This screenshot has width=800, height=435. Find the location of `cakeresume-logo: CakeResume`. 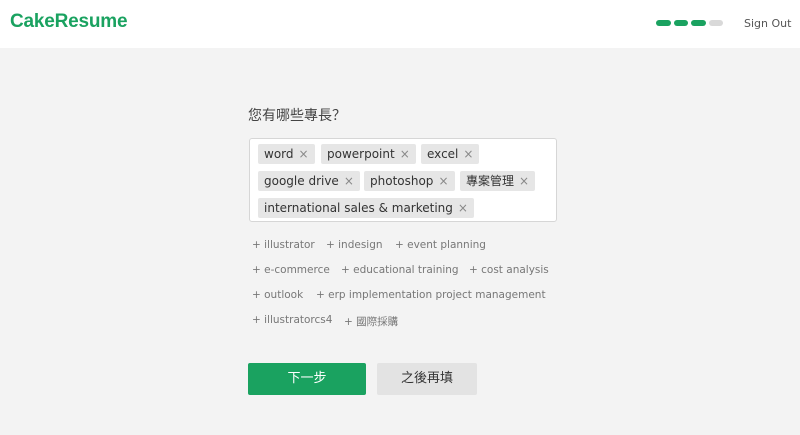

cakeresume-logo: CakeResume is located at coordinates (69, 22).